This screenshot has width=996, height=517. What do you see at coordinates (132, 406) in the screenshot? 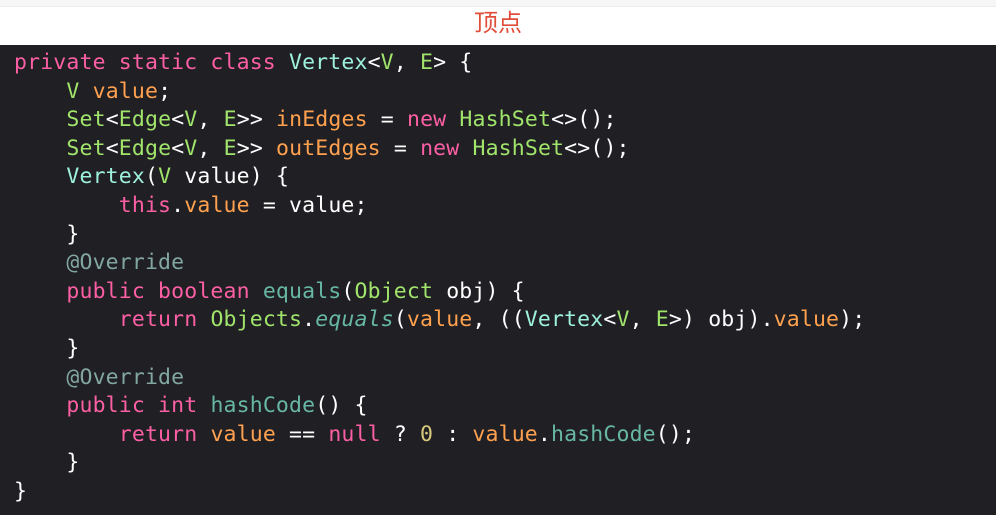
I see `code-token: public int` at bounding box center [132, 406].